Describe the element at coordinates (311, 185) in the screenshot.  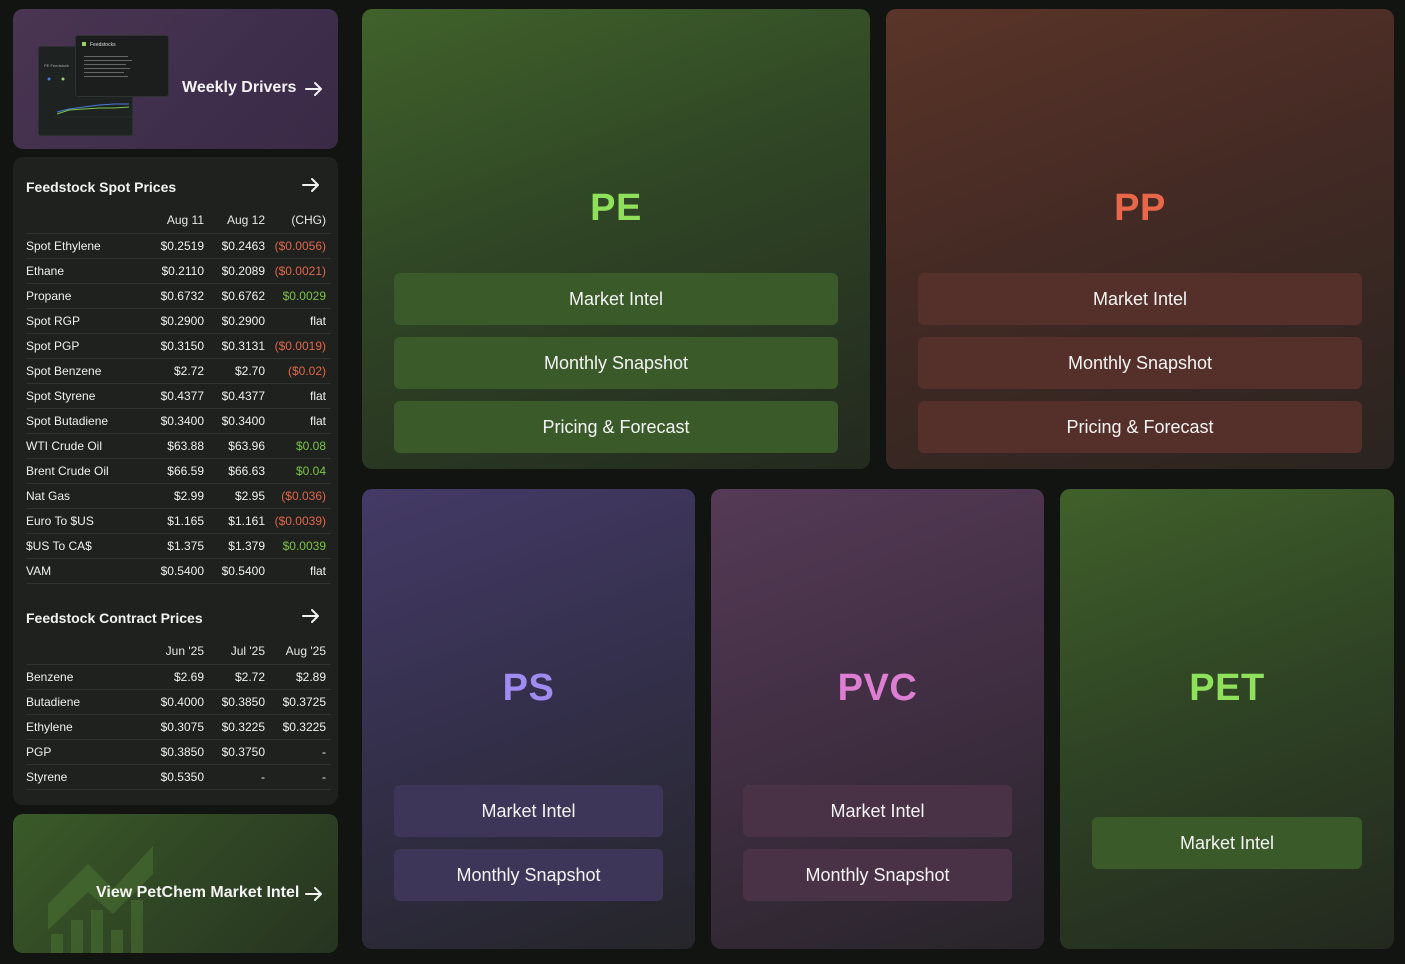
I see `spot-prices-arrow-icon` at that location.